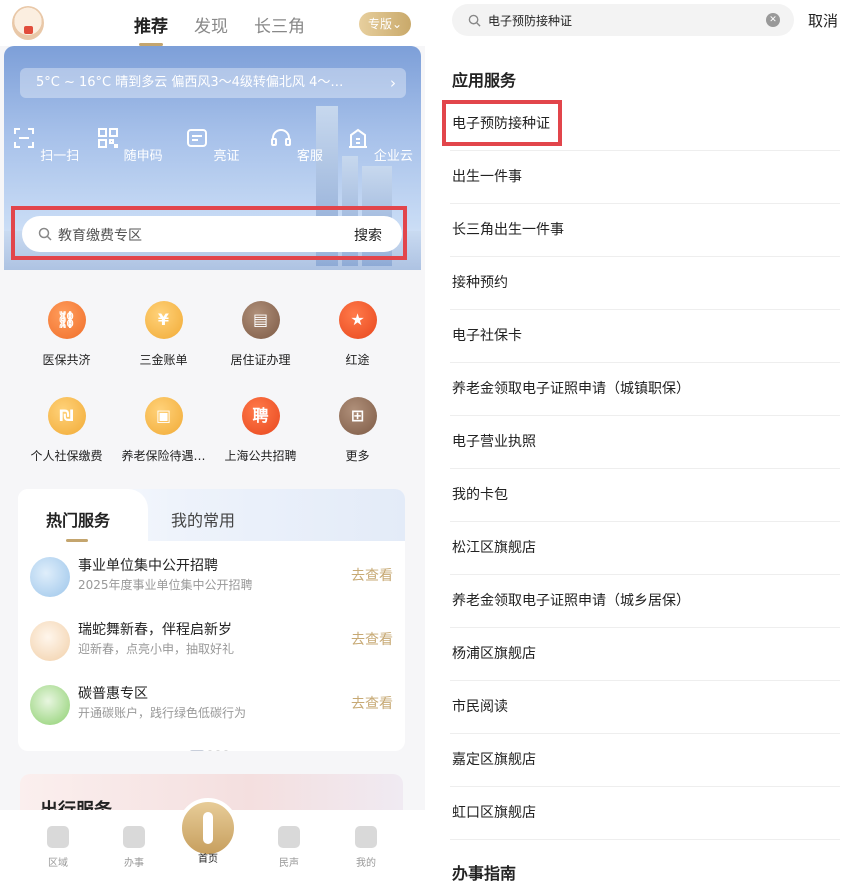 Image resolution: width=855 pixels, height=894 pixels. I want to click on grid-item-red-route: ★ 红途, so click(357, 344).